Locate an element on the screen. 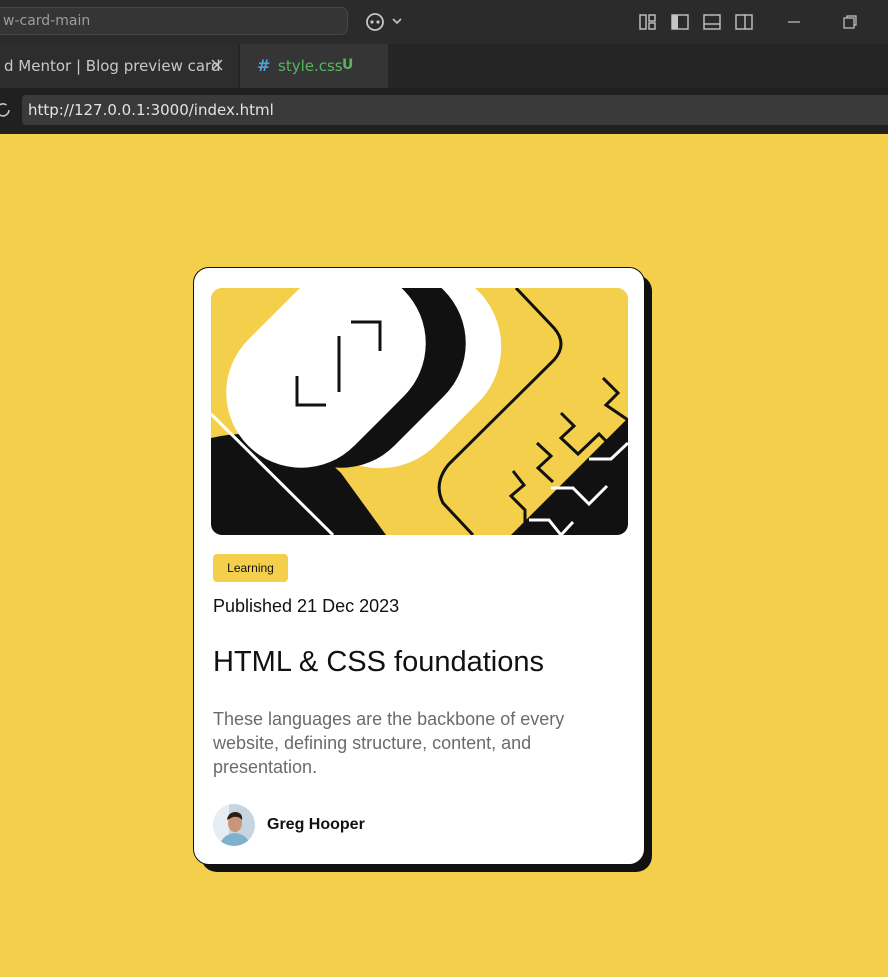 This screenshot has width=888, height=977. customize-layout-icon is located at coordinates (648, 22).